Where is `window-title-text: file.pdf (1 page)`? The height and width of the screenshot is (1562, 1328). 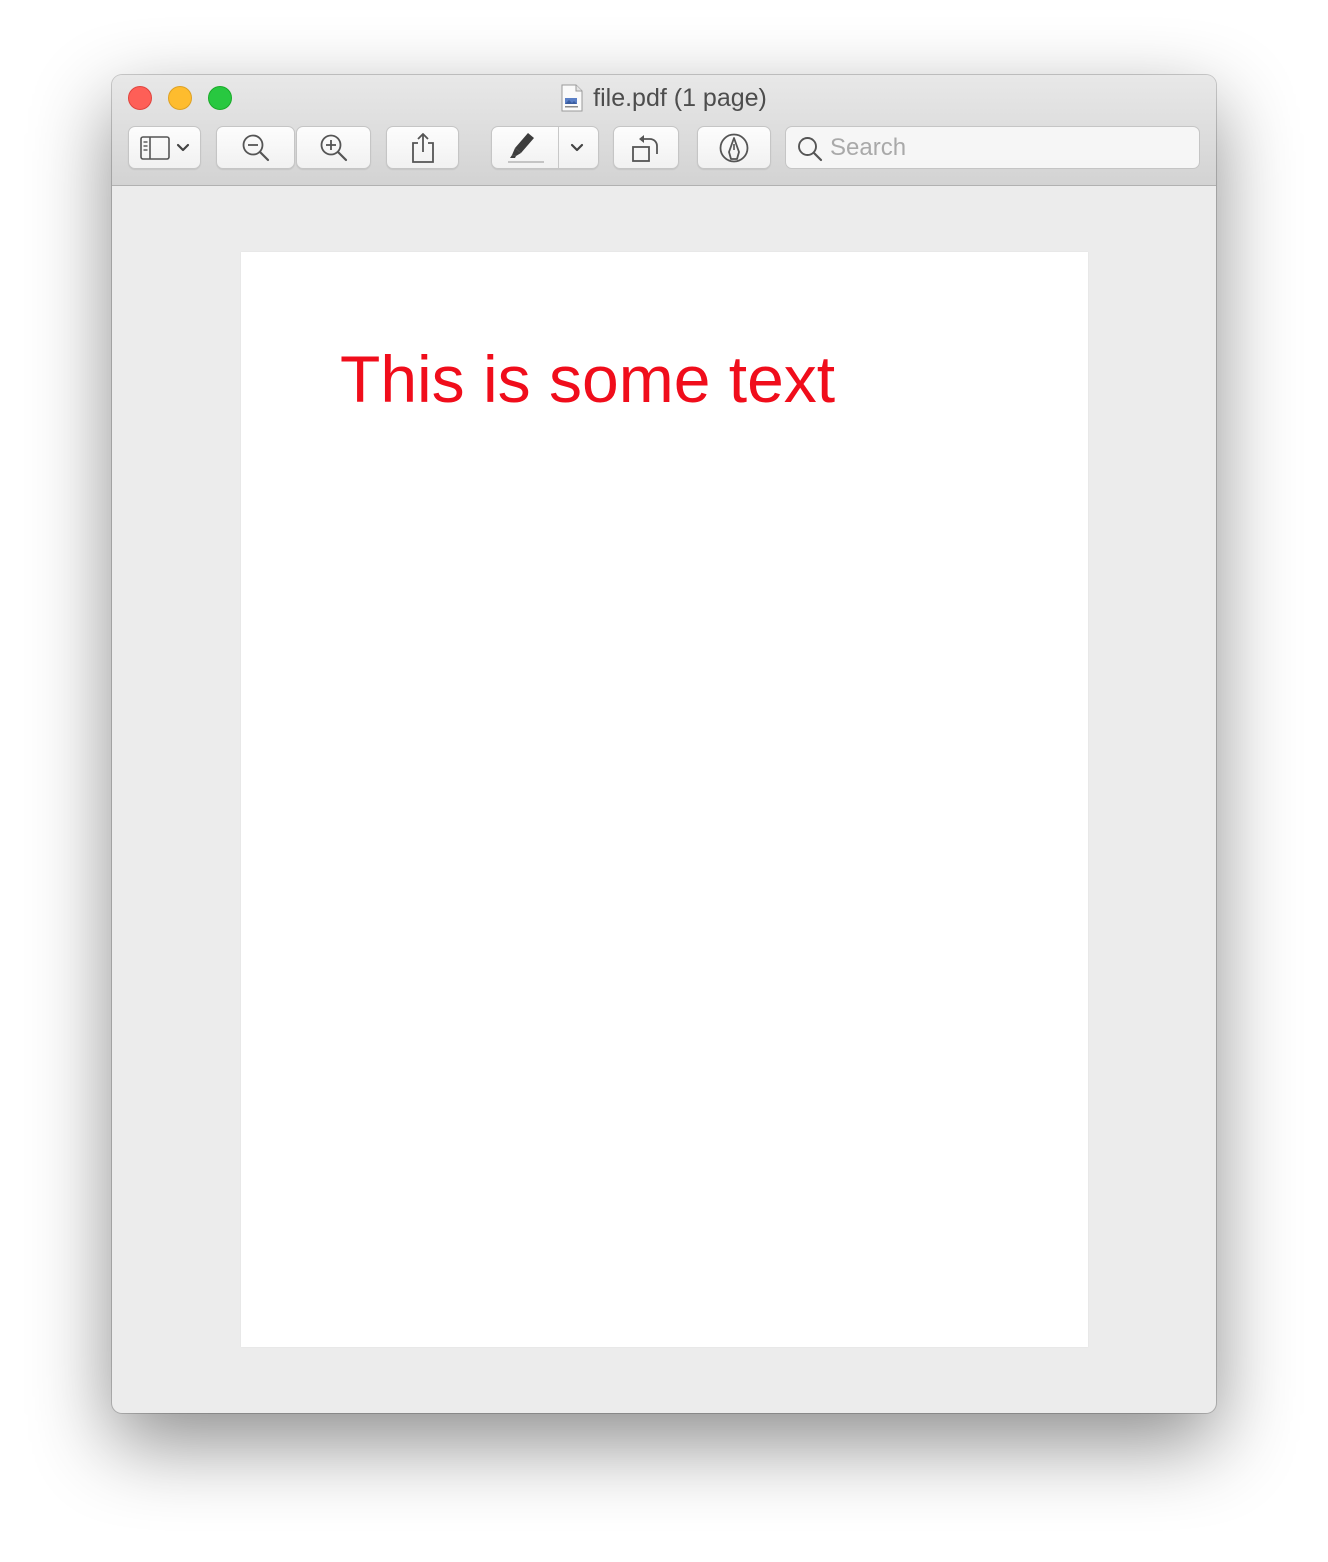 window-title-text: file.pdf (1 page) is located at coordinates (680, 98).